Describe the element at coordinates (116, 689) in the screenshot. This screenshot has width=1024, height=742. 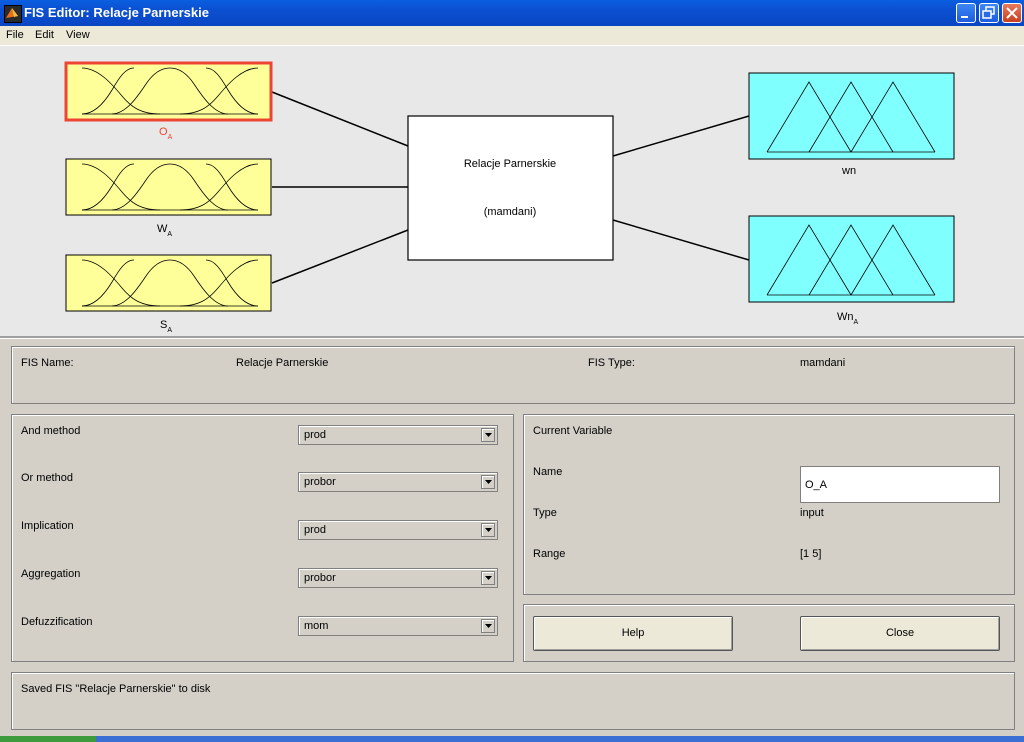
I see `status-message: Saved FIS "Relacje Parnerskie" to disk` at that location.